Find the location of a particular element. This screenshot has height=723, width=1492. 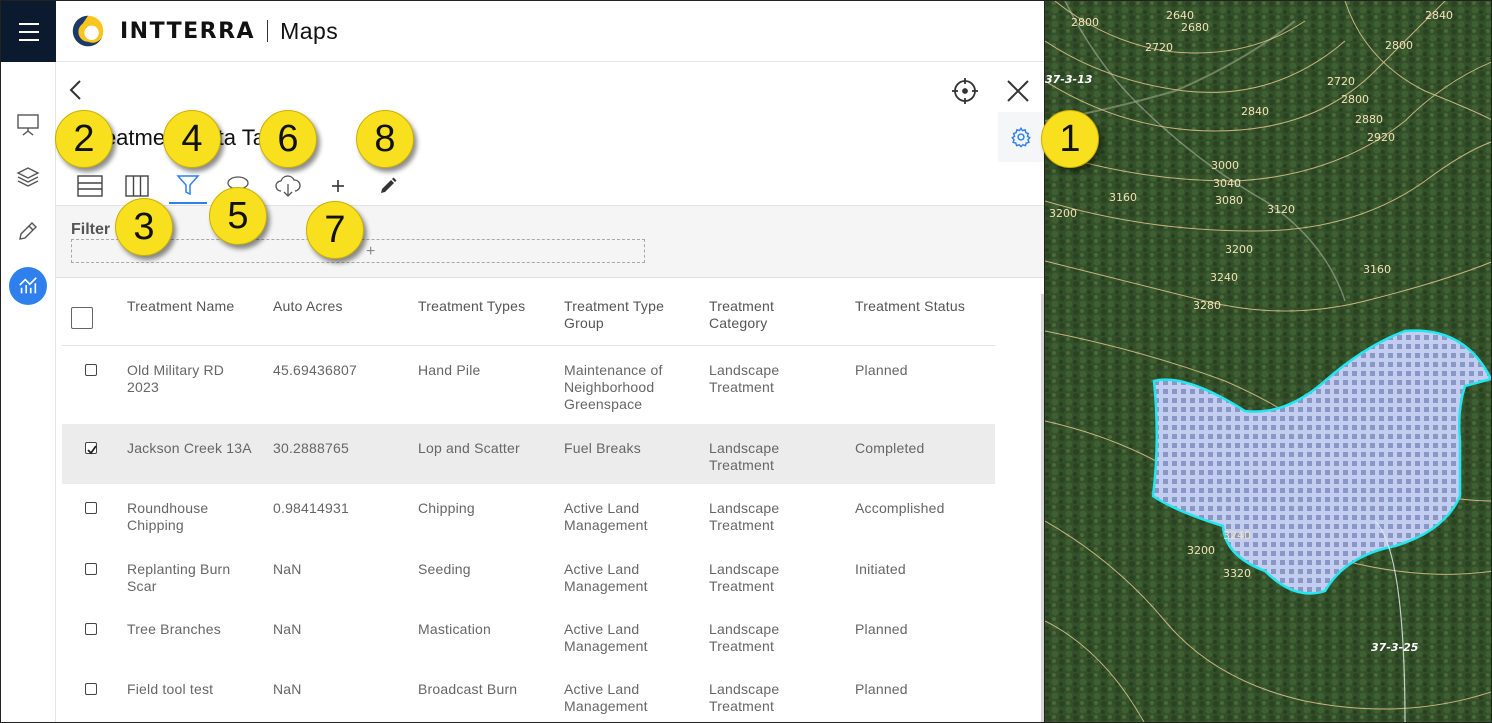

zoom-to-button is located at coordinates (965, 91).